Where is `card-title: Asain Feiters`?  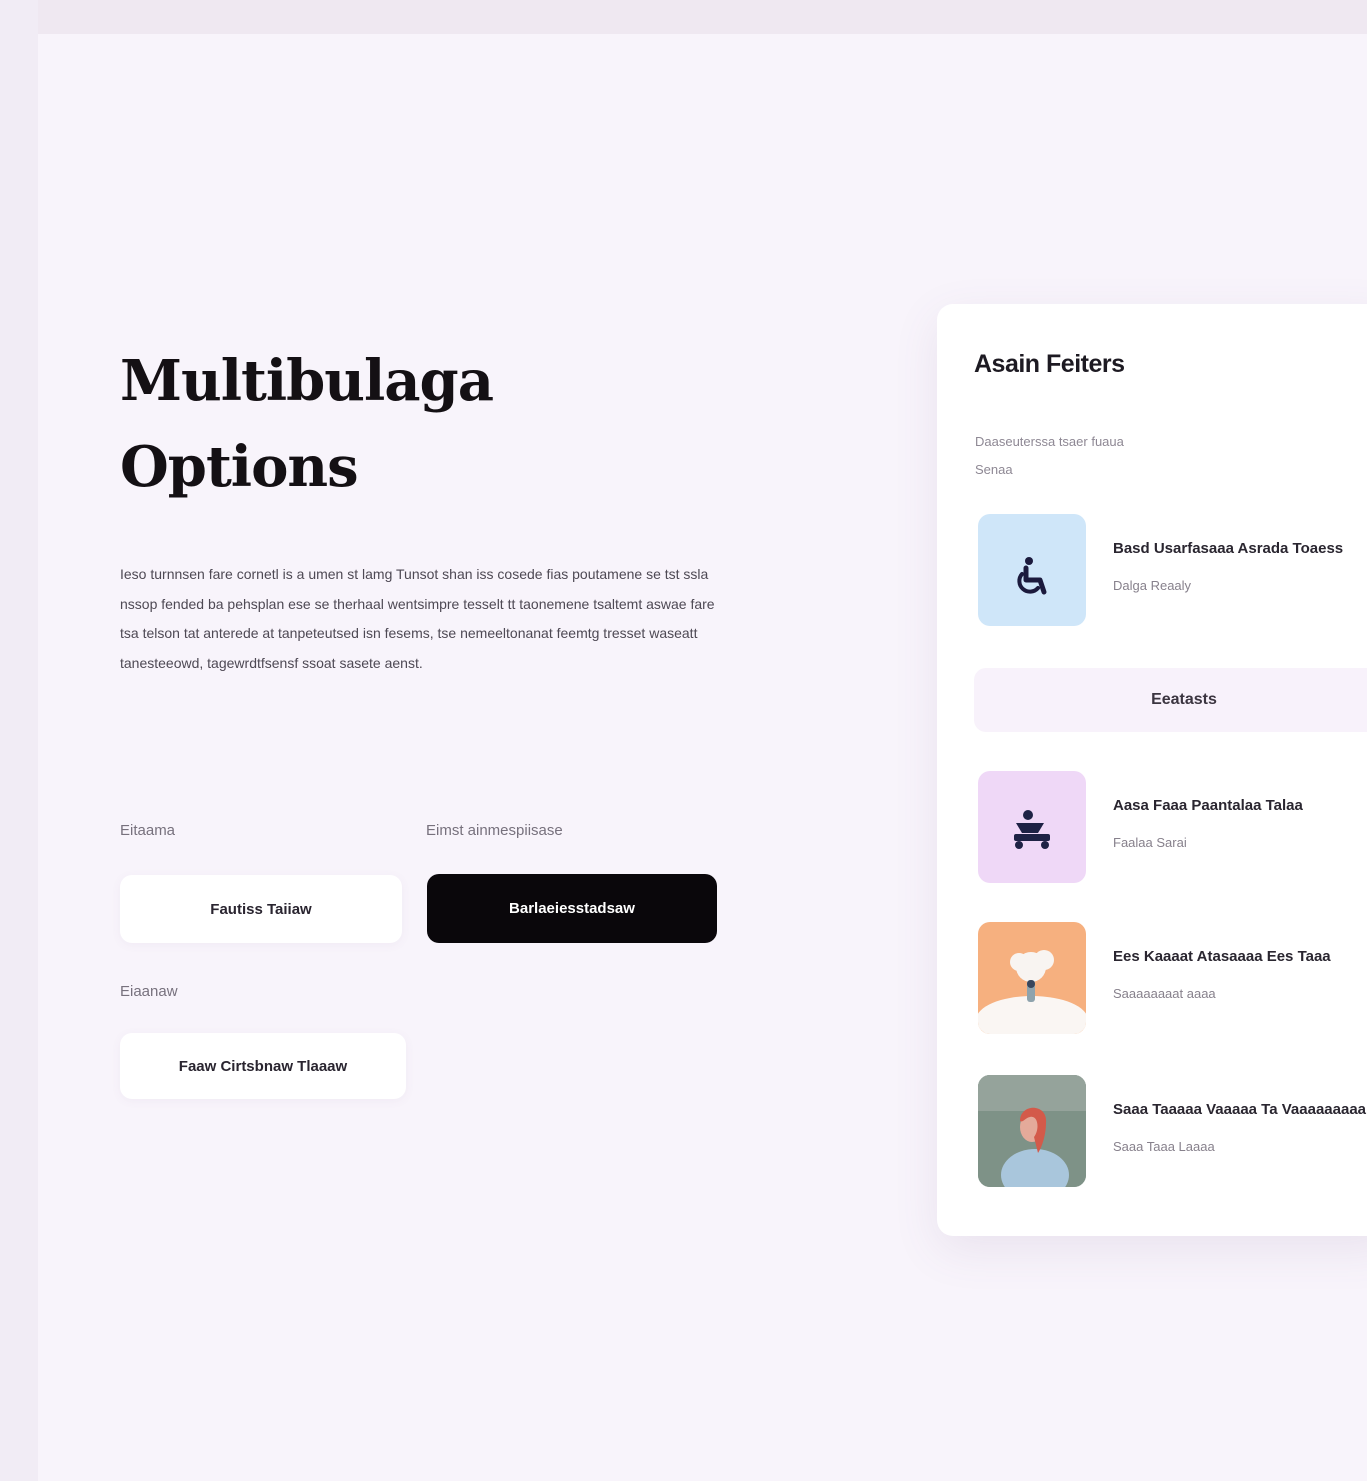 card-title: Asain Feiters is located at coordinates (1049, 364).